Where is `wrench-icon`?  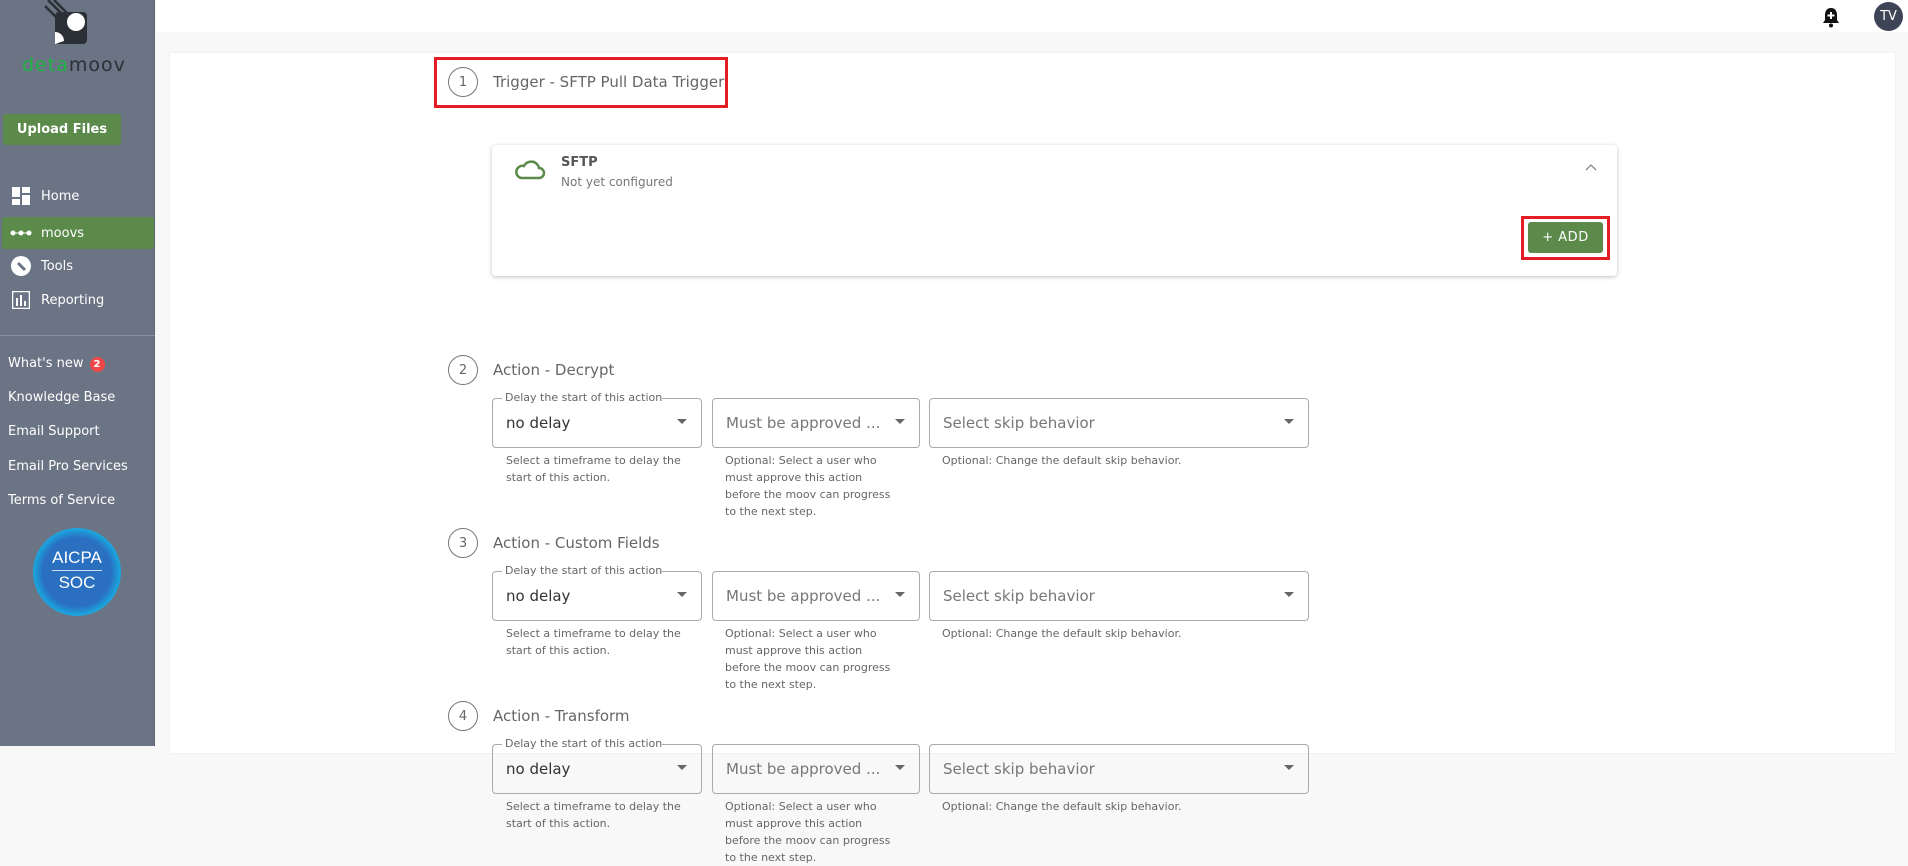 wrench-icon is located at coordinates (21, 266).